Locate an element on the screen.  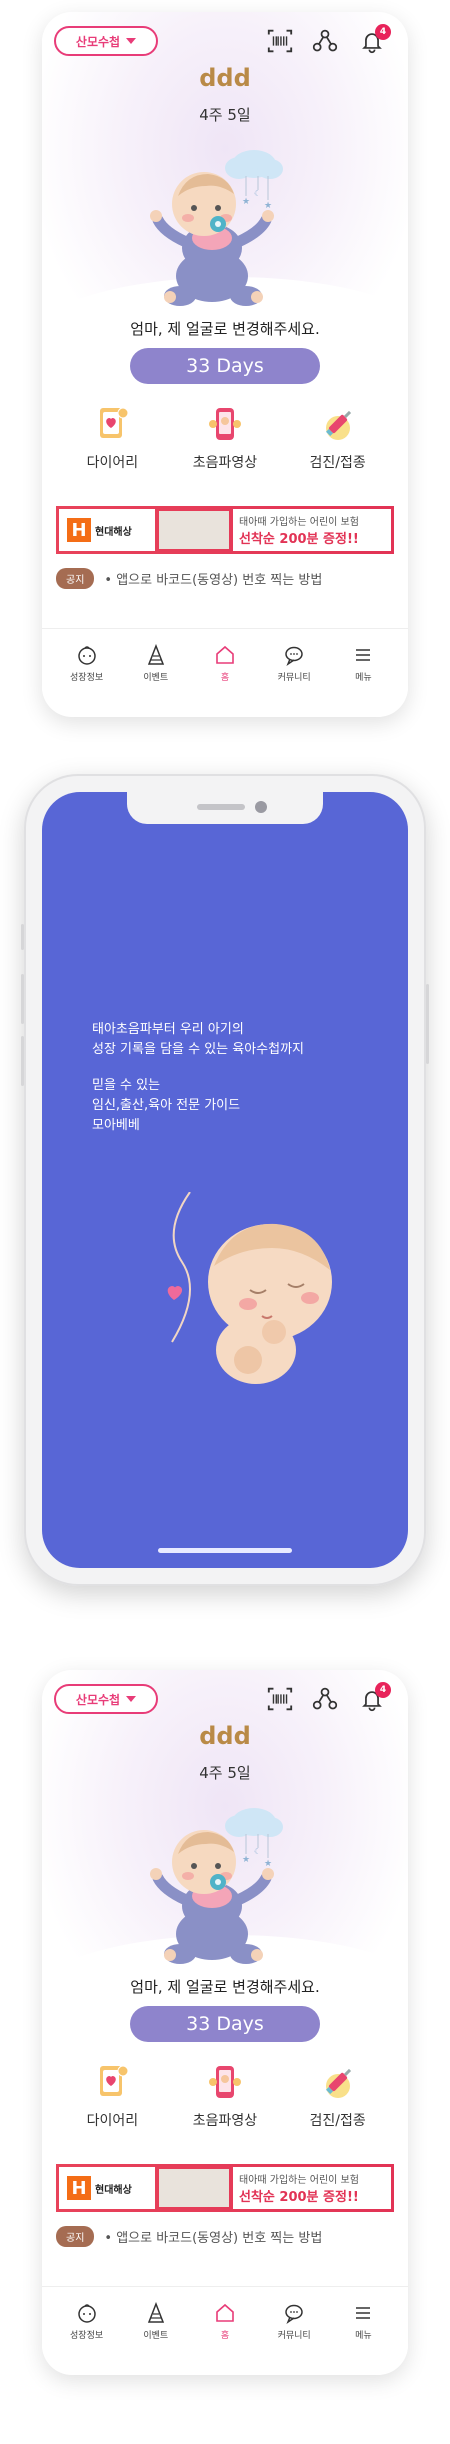
splash-line: 모아베베 is located at coordinates (116, 1125).